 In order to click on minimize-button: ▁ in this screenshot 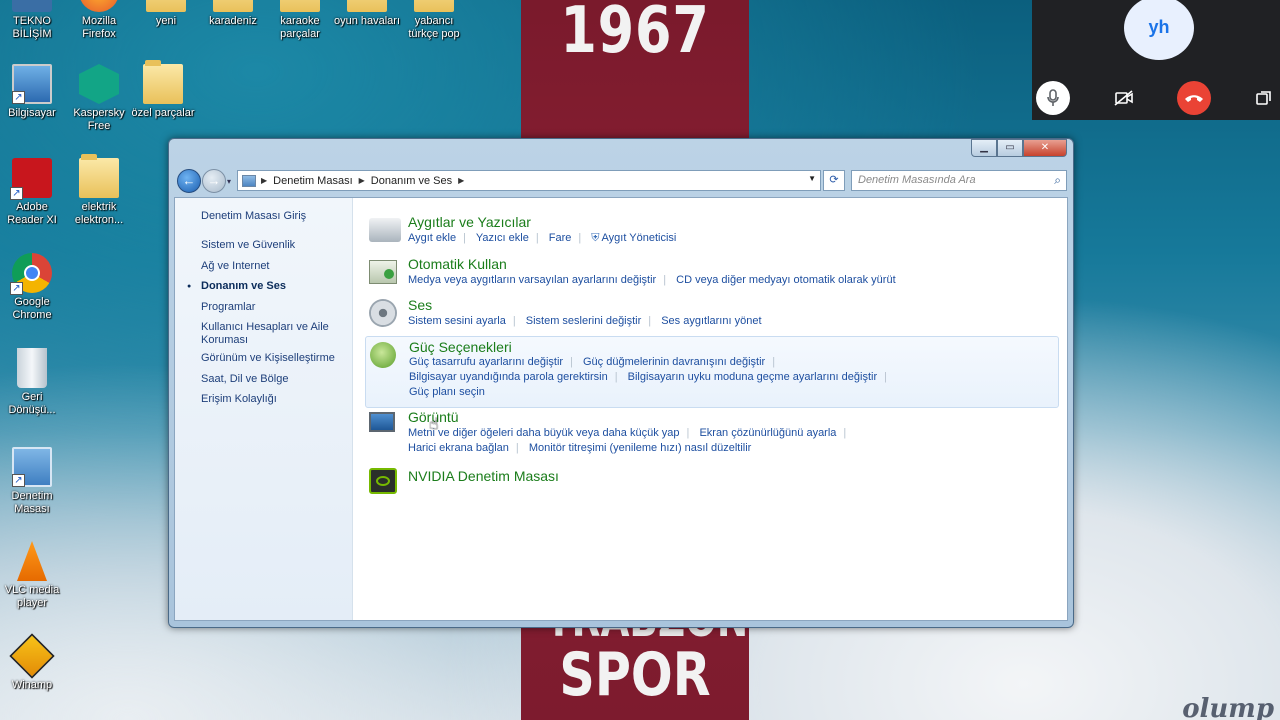, I will do `click(984, 148)`.